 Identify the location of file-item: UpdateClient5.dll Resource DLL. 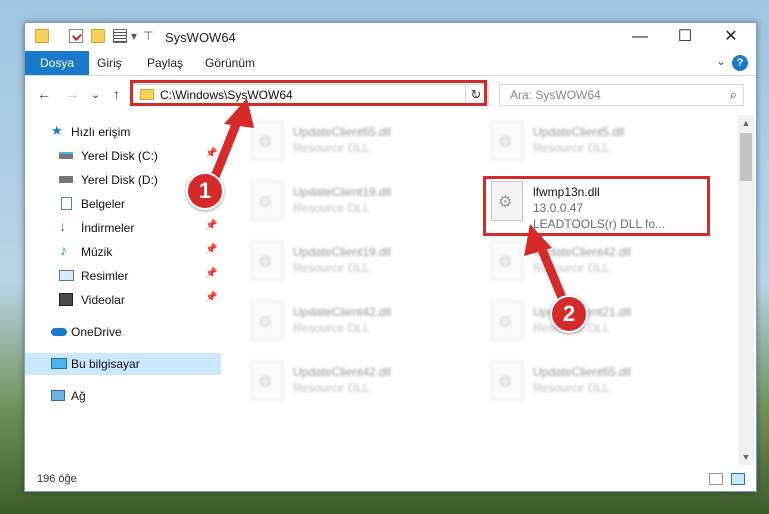
(598, 145).